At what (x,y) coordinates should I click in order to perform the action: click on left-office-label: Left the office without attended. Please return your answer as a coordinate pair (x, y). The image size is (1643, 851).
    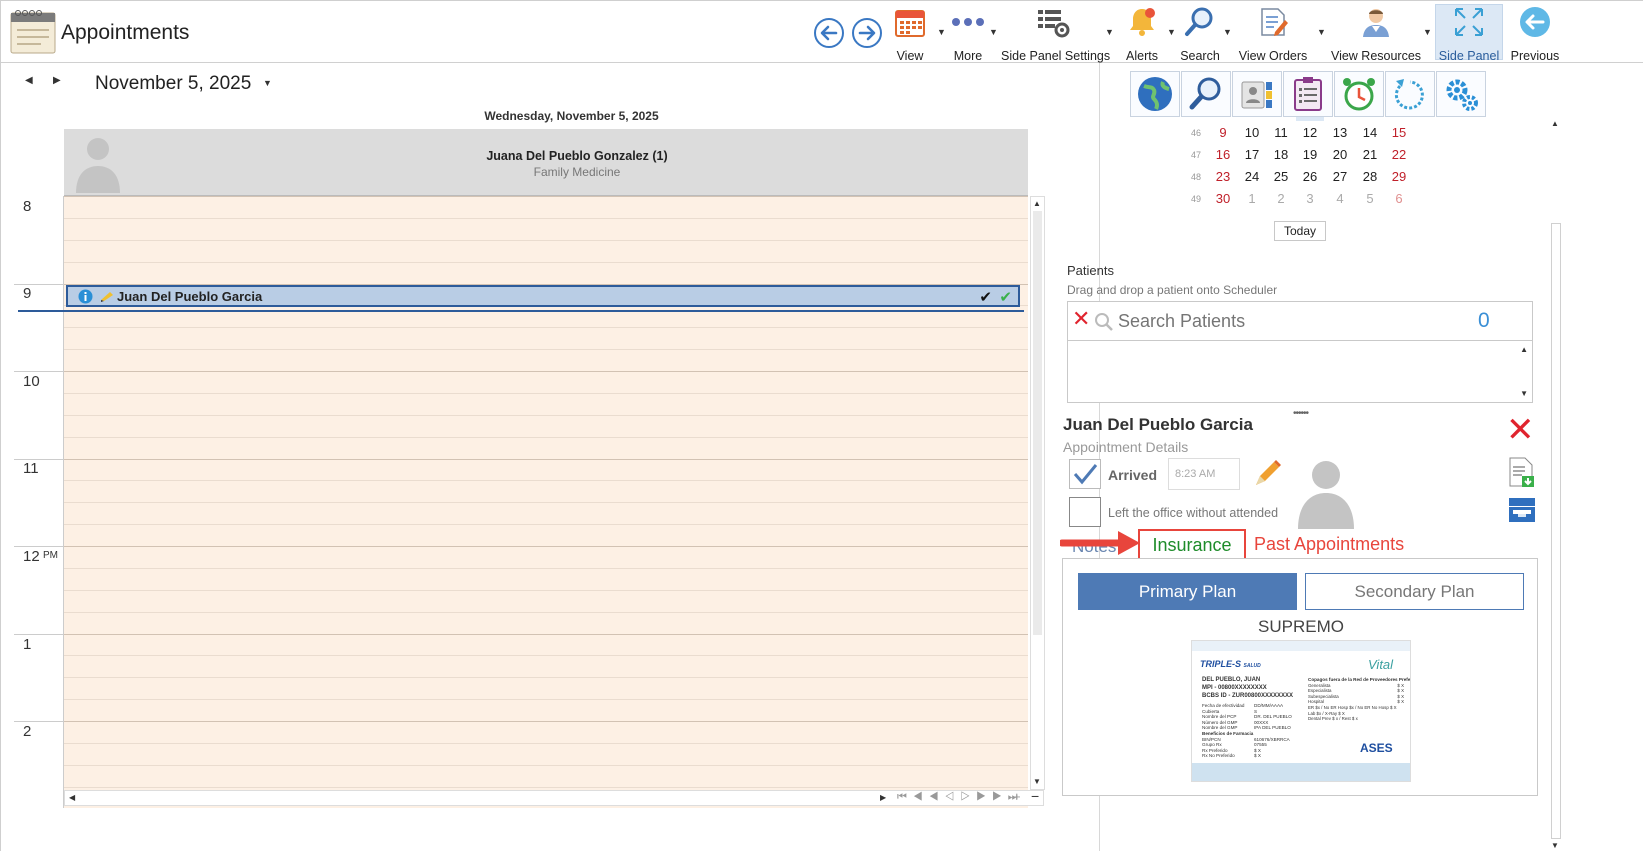
    Looking at the image, I should click on (1193, 513).